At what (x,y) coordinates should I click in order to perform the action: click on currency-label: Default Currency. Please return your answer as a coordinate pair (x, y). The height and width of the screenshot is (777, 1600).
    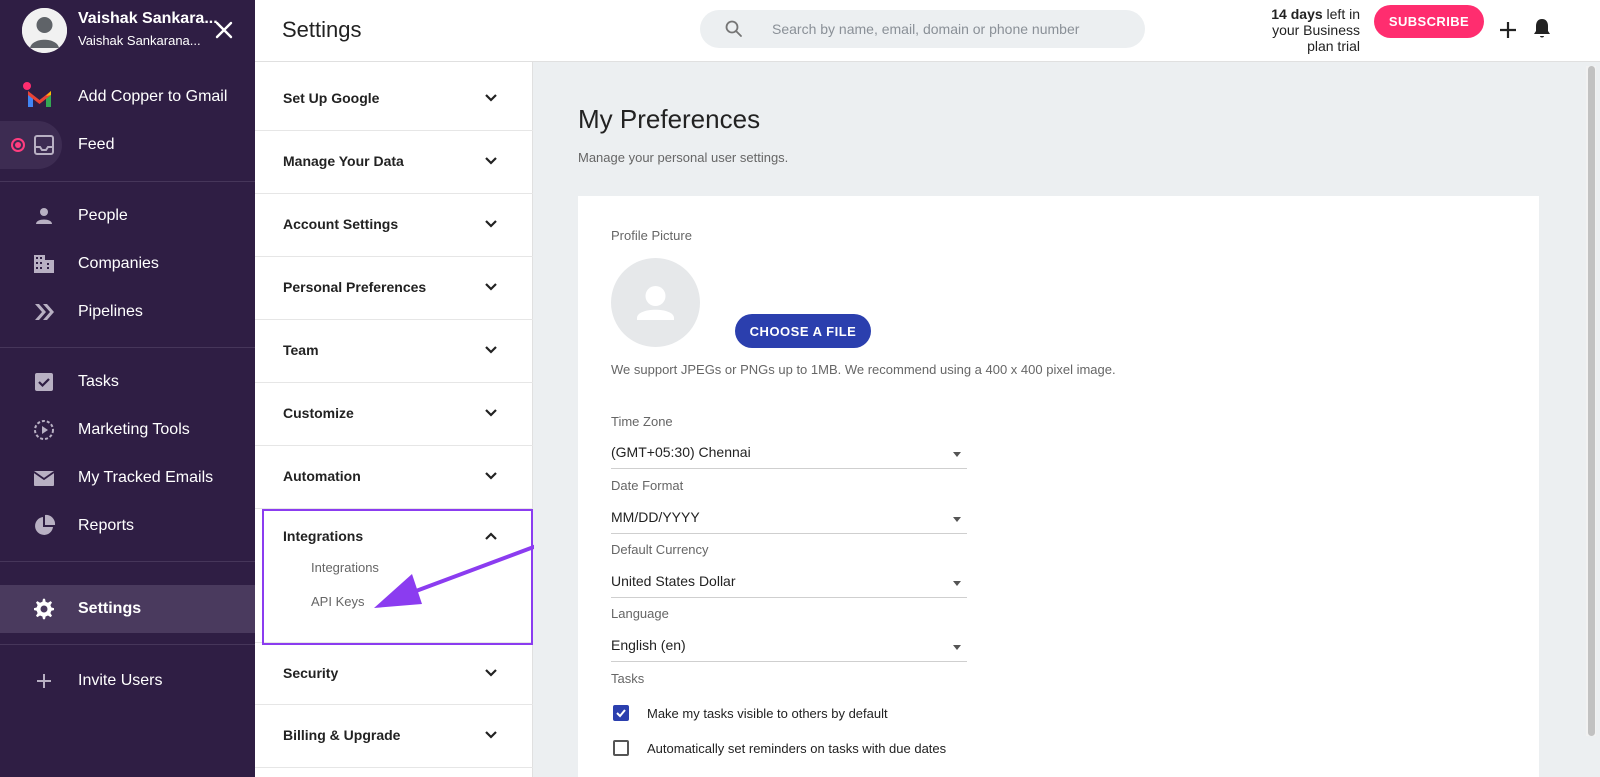
    Looking at the image, I should click on (660, 549).